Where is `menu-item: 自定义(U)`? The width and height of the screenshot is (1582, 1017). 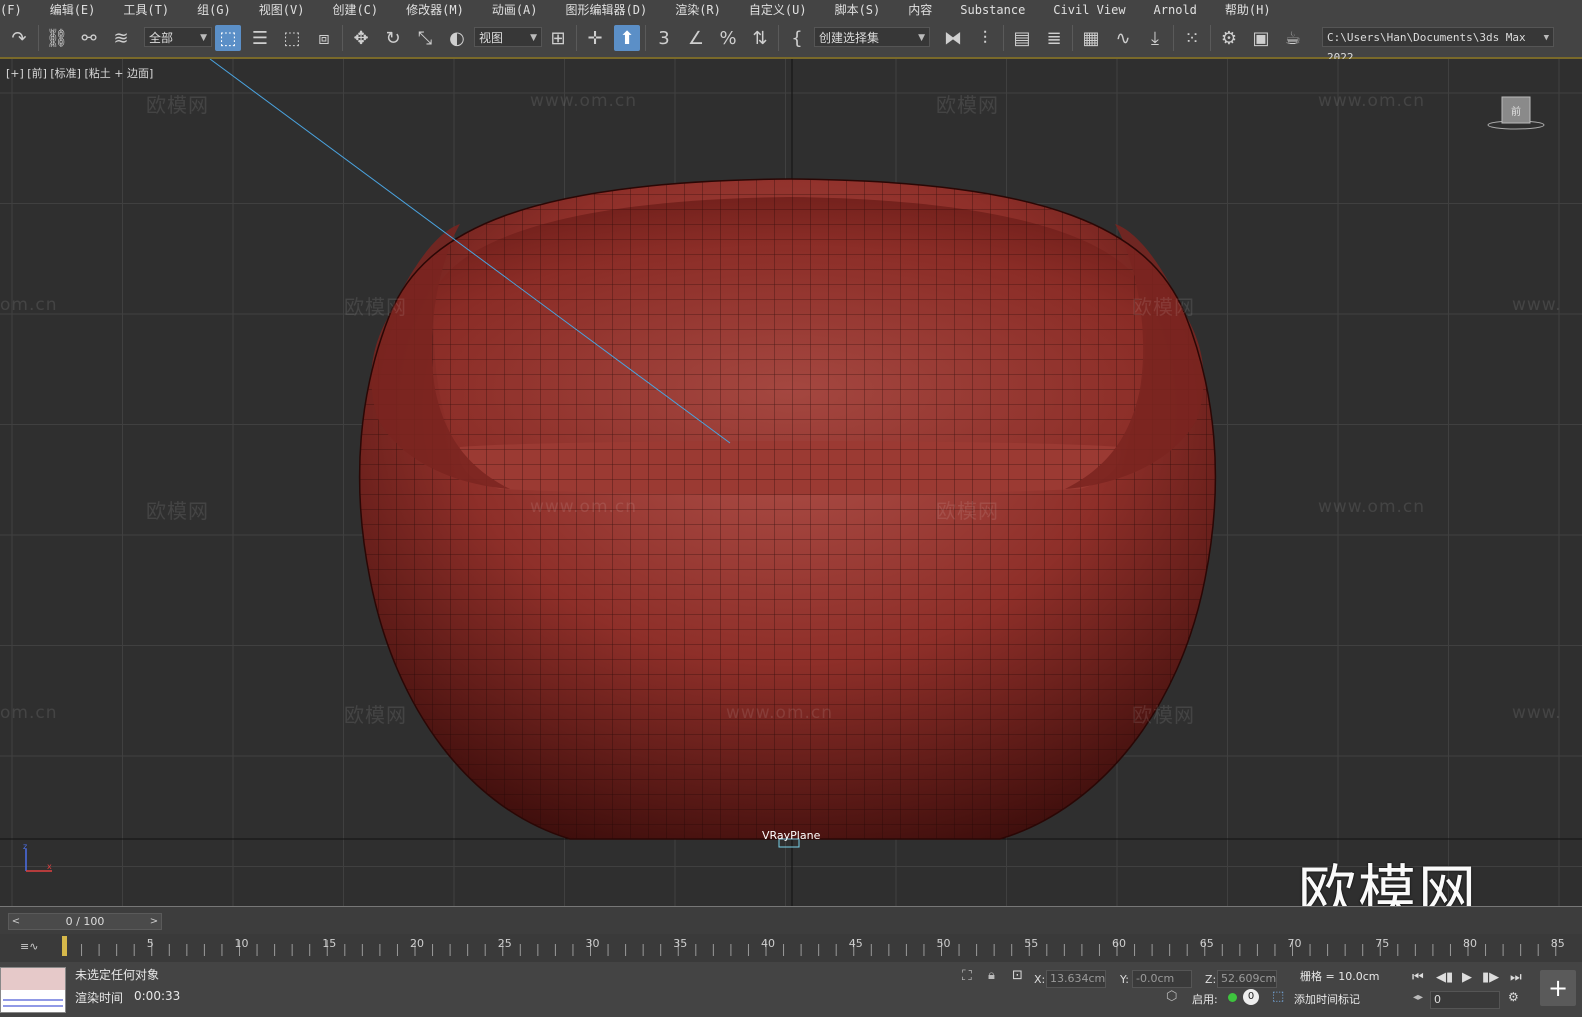
menu-item: 自定义(U) is located at coordinates (778, 9).